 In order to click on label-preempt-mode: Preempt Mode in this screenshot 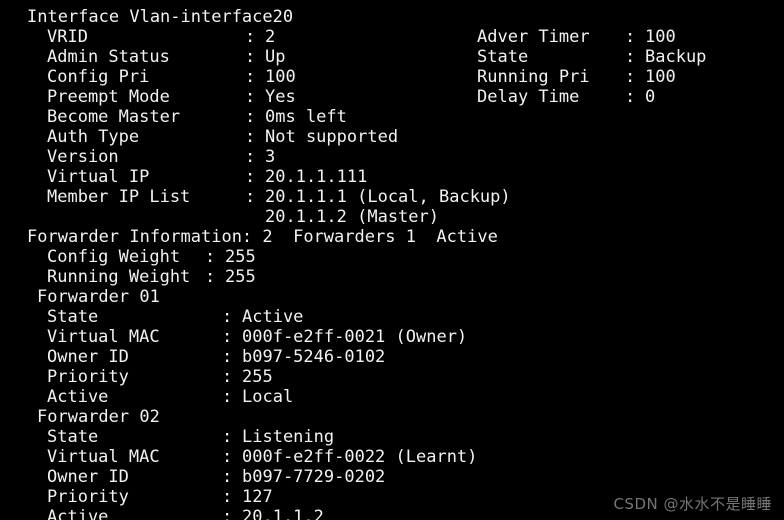, I will do `click(108, 97)`.